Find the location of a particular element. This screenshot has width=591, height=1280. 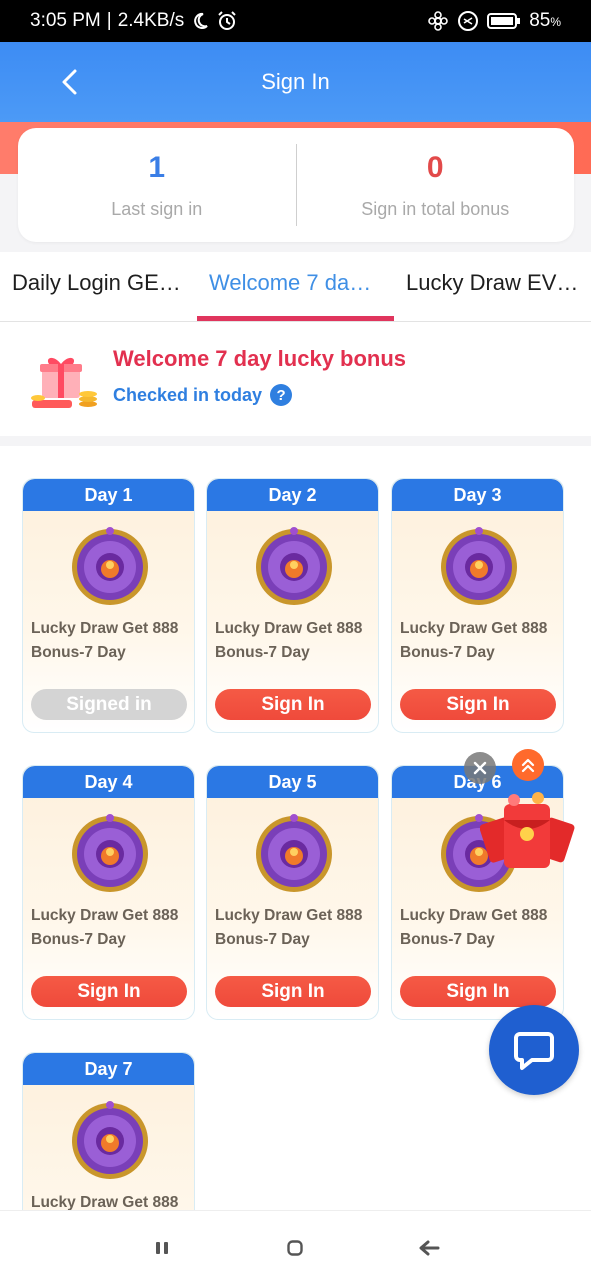

sign-in-summary-card: 1 Last sign in 0 Sign in total bonus is located at coordinates (296, 185).